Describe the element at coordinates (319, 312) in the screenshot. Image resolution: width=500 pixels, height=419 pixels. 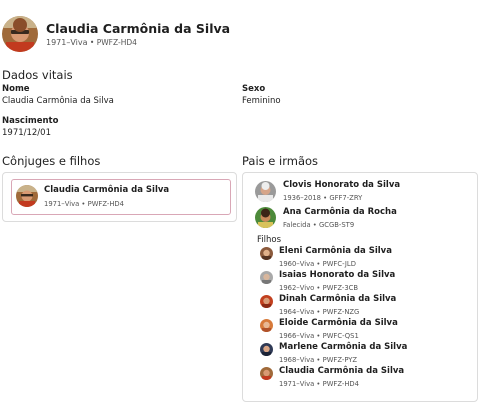
I see `child-meta: 1964–Viva • PWFZ-NZG` at that location.